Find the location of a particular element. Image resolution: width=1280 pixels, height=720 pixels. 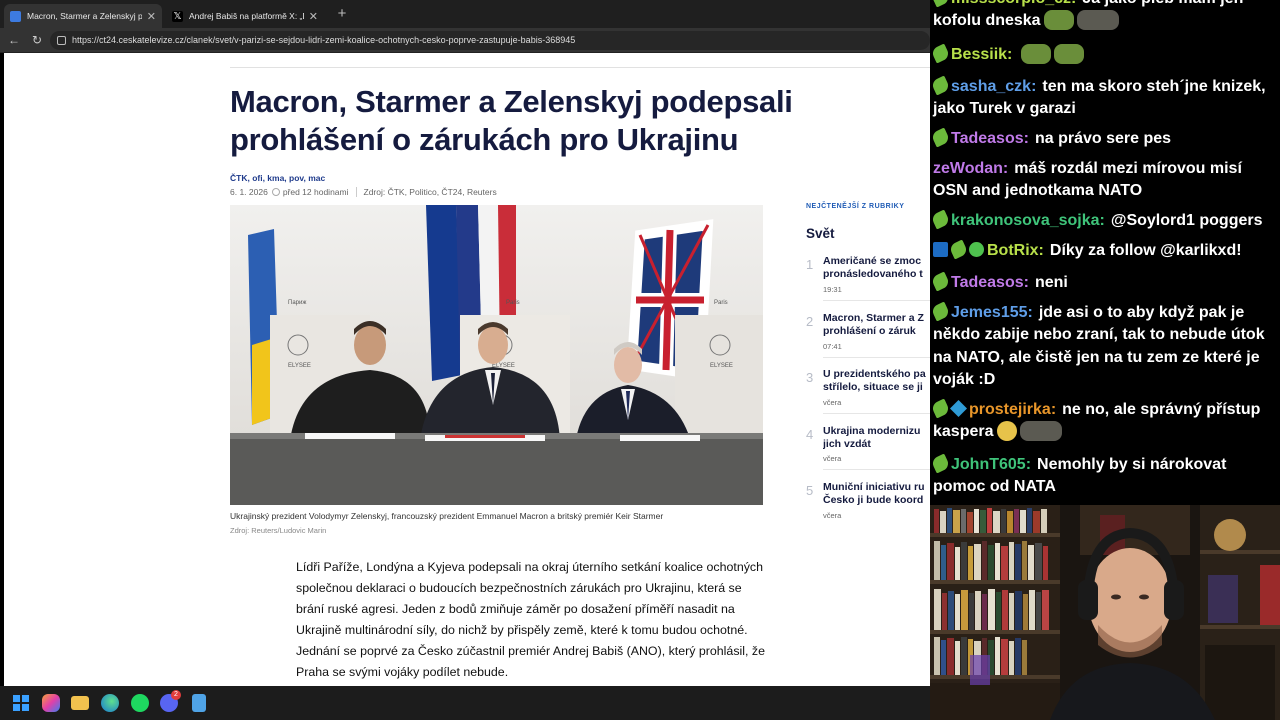

ct24-favicon is located at coordinates (15, 16).